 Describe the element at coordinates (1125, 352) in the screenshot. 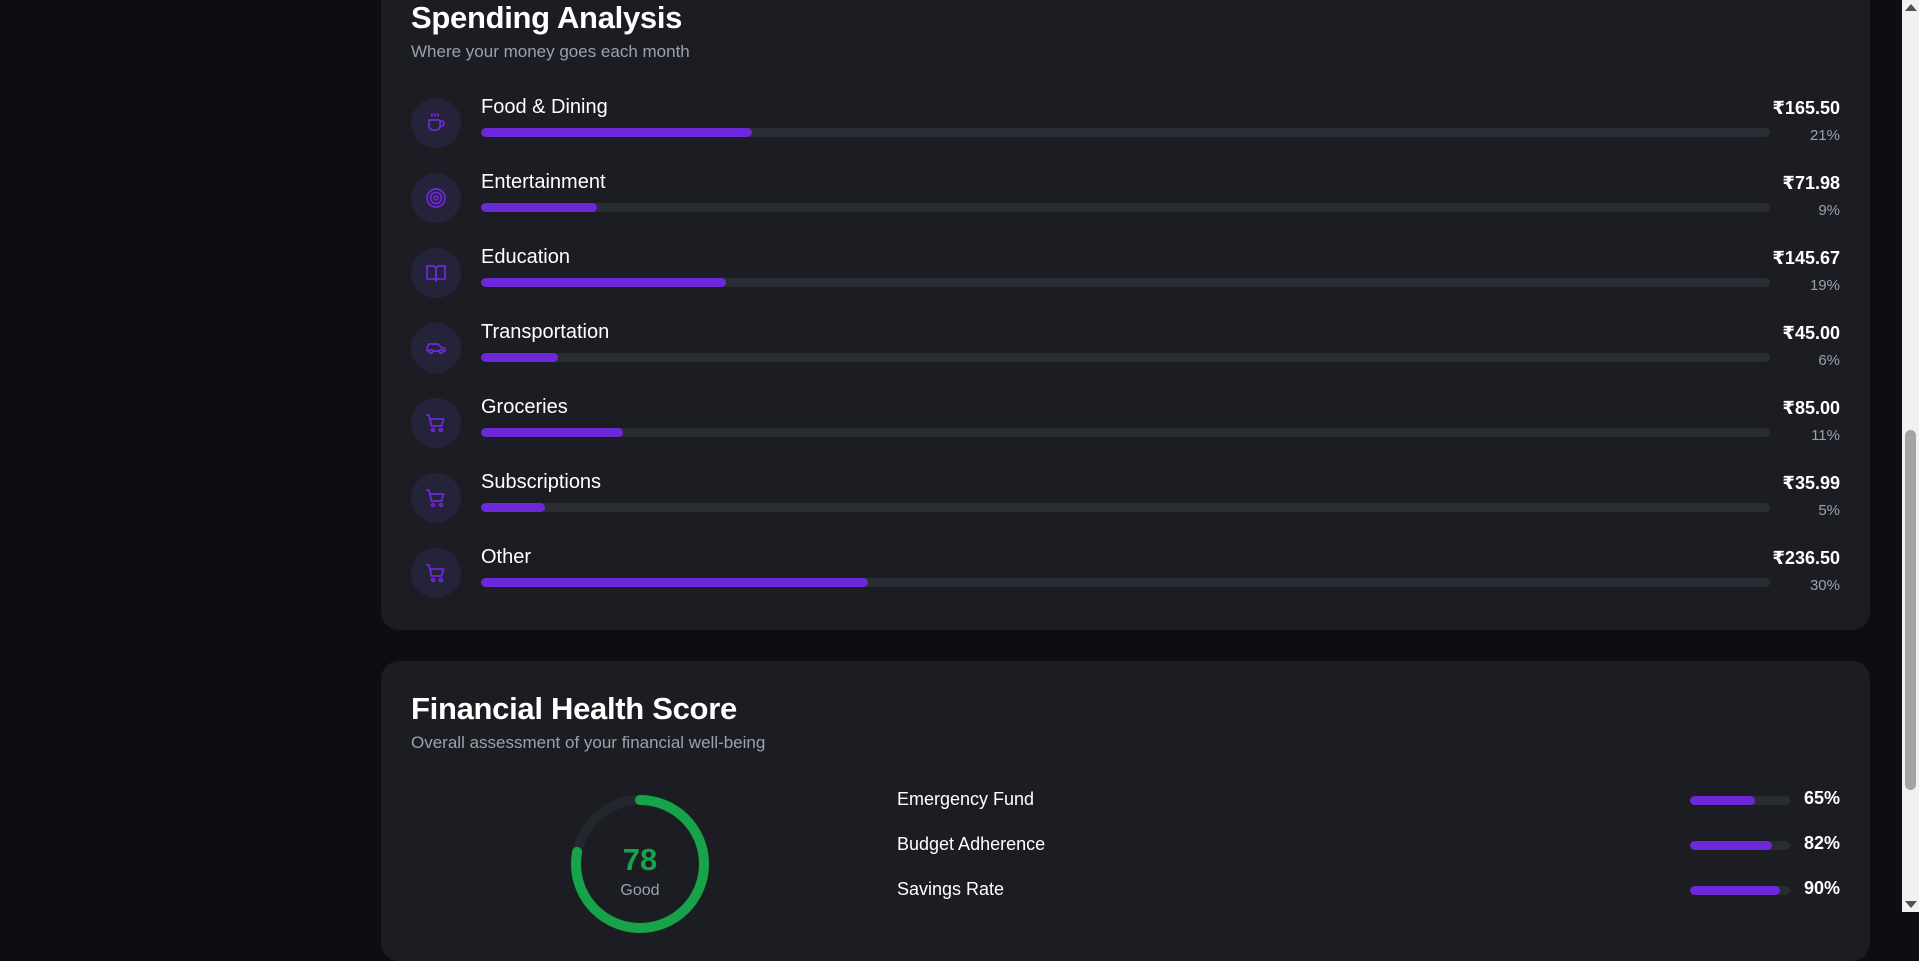

I see `category-row-transportation: Transportation ₹45.00 6%` at that location.